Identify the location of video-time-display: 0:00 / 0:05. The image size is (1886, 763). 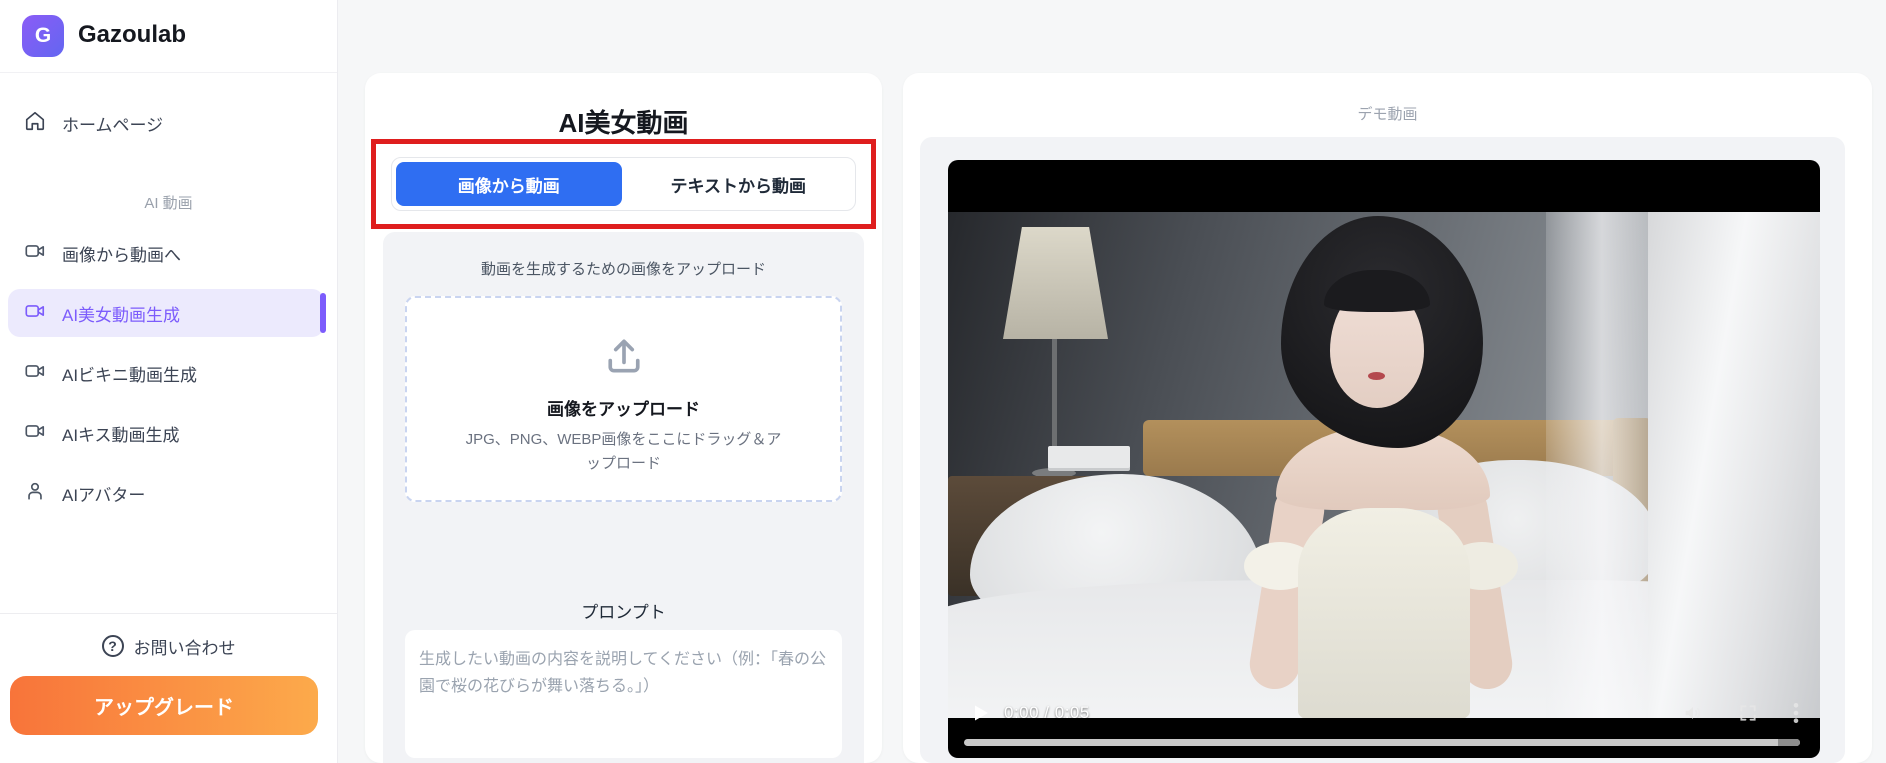
(1047, 712).